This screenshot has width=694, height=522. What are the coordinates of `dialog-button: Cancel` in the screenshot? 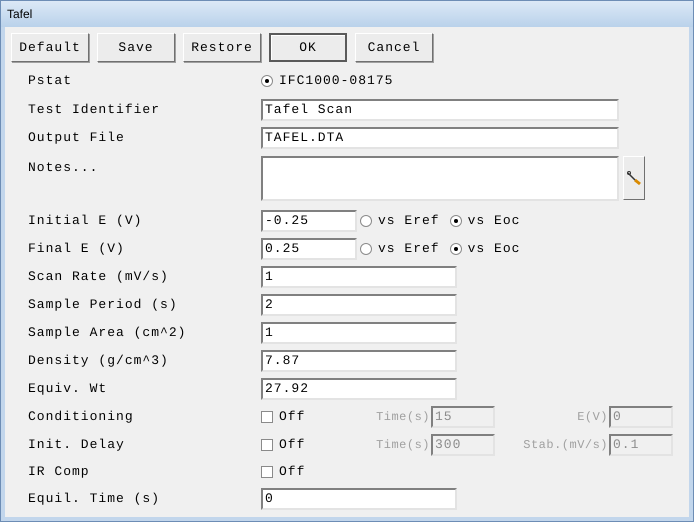 It's located at (394, 47).